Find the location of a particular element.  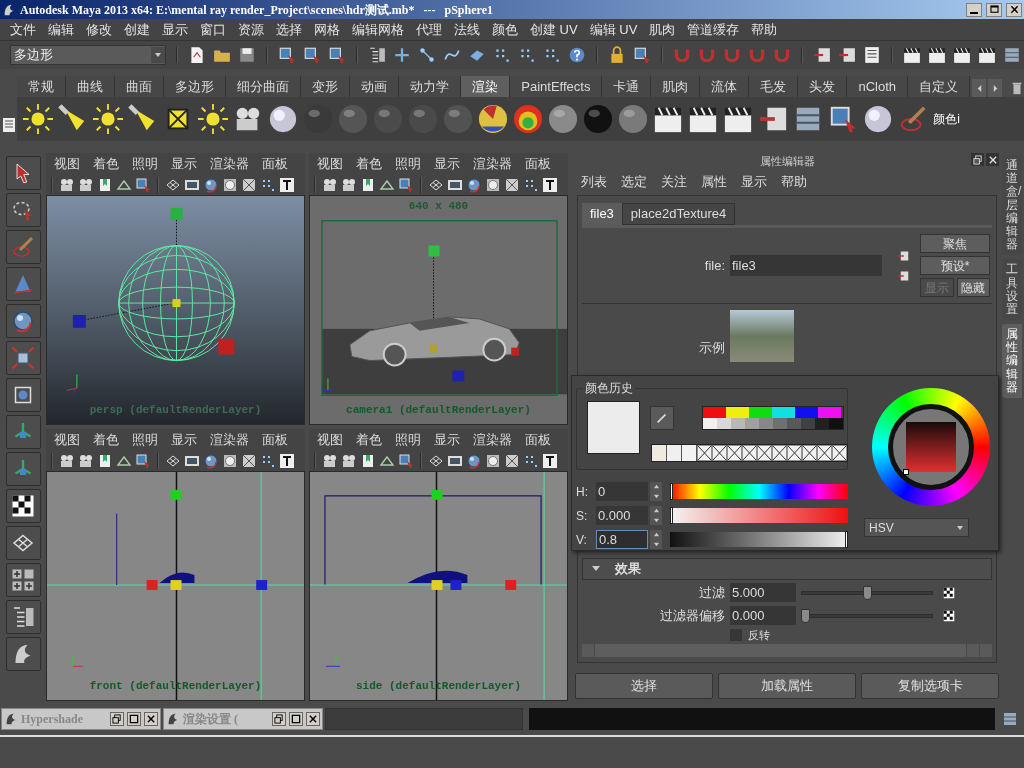

editor-menu-item: 列表 is located at coordinates (594, 182).